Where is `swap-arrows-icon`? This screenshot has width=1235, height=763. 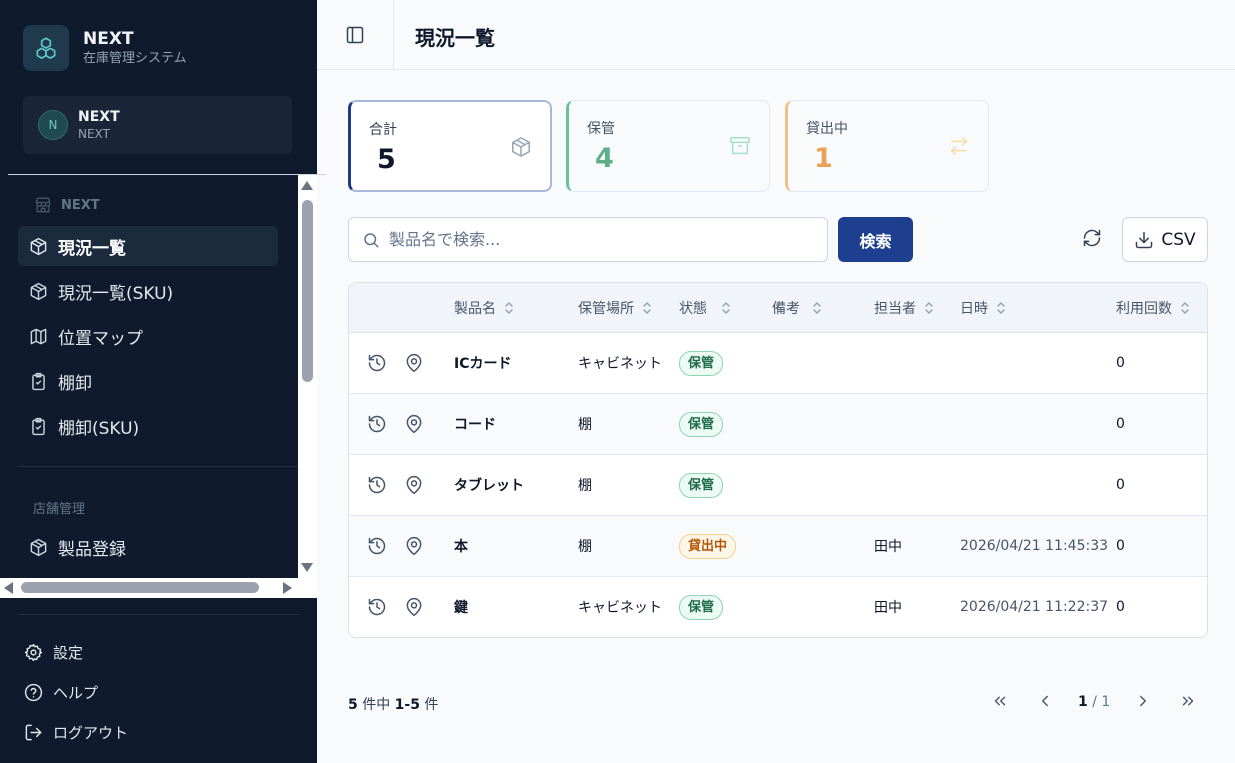
swap-arrows-icon is located at coordinates (959, 146).